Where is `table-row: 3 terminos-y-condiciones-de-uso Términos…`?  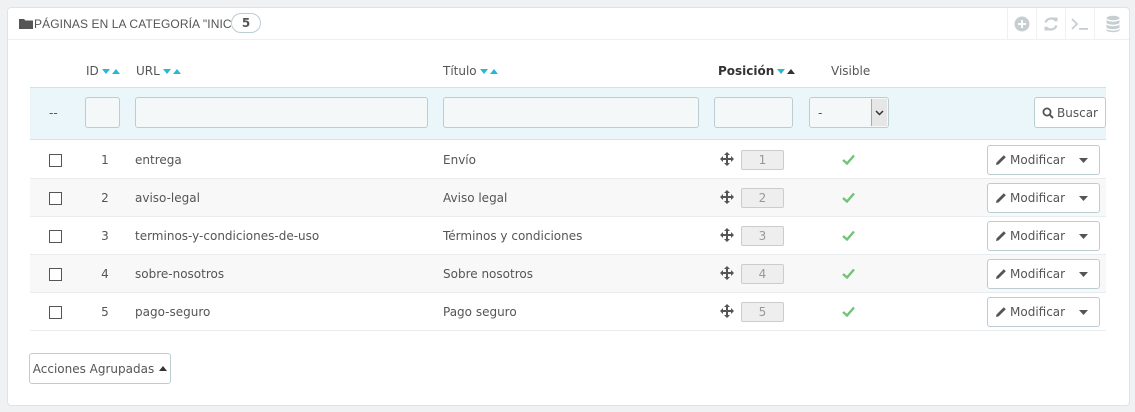 table-row: 3 terminos-y-condiciones-de-uso Términos… is located at coordinates (568, 236).